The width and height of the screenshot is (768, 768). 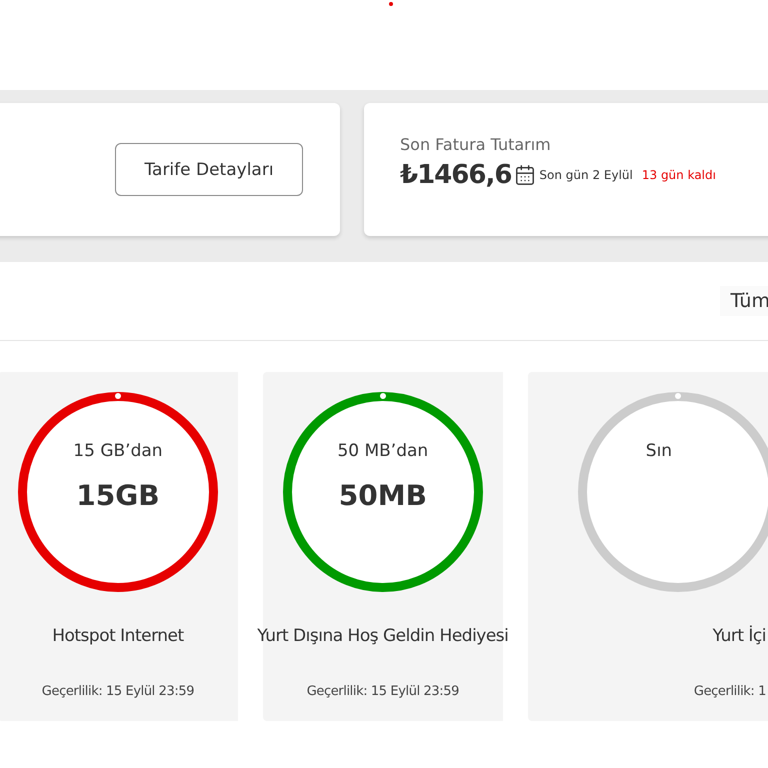 I want to click on calendar-icon, so click(x=525, y=175).